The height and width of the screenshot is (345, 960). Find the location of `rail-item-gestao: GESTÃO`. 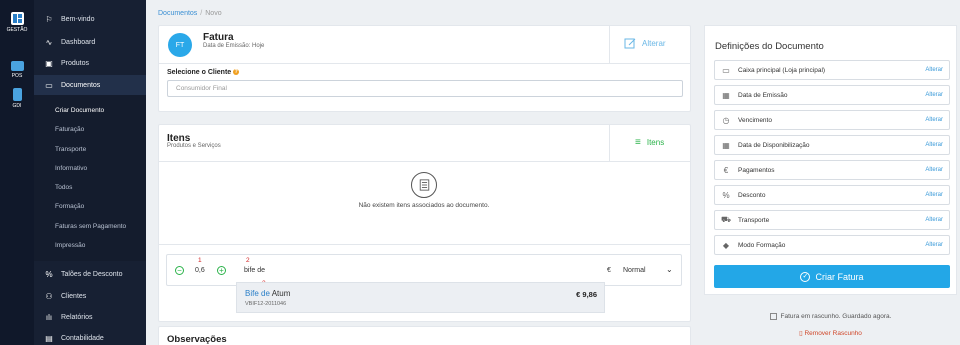

rail-item-gestao: GESTÃO is located at coordinates (17, 22).